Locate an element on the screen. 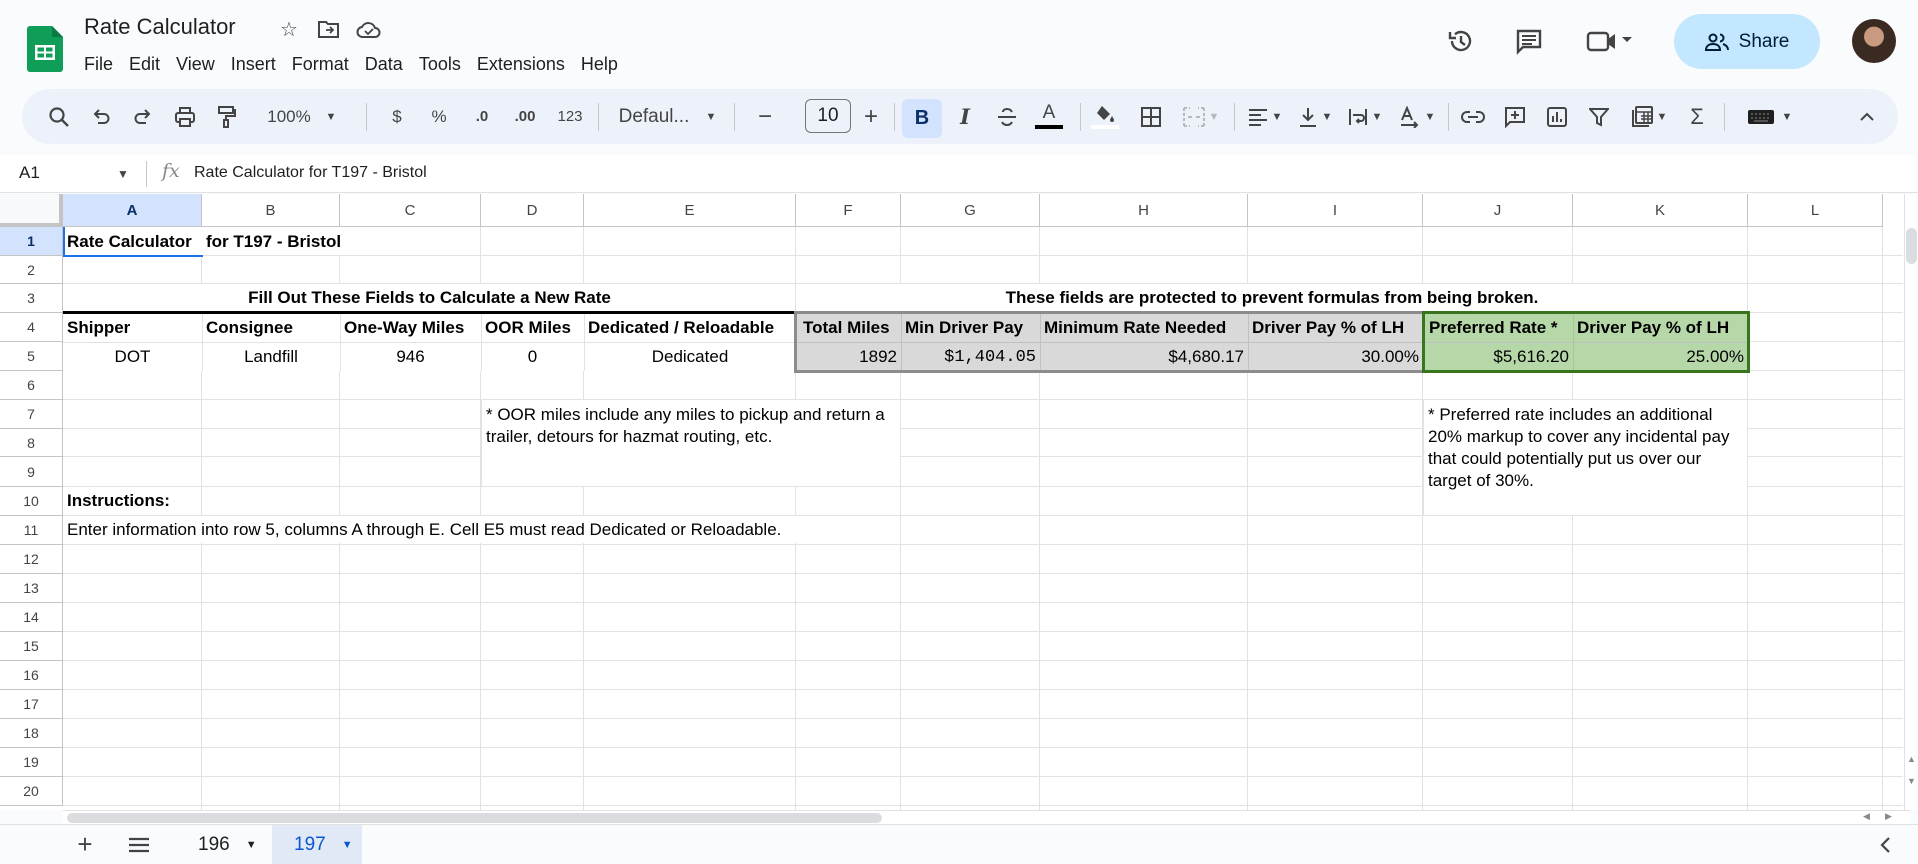  cell-i5: 30.00% is located at coordinates (1335, 357).